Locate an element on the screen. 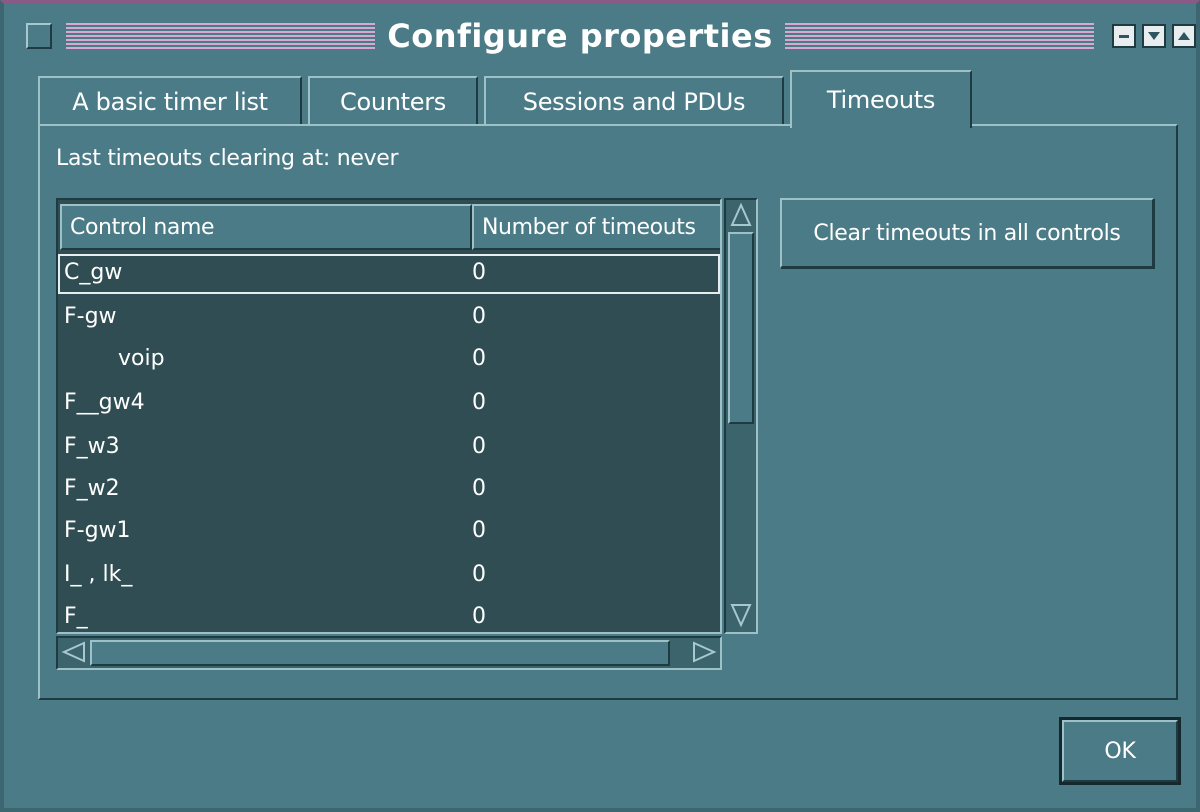  scroll-right-icon is located at coordinates (704, 653).